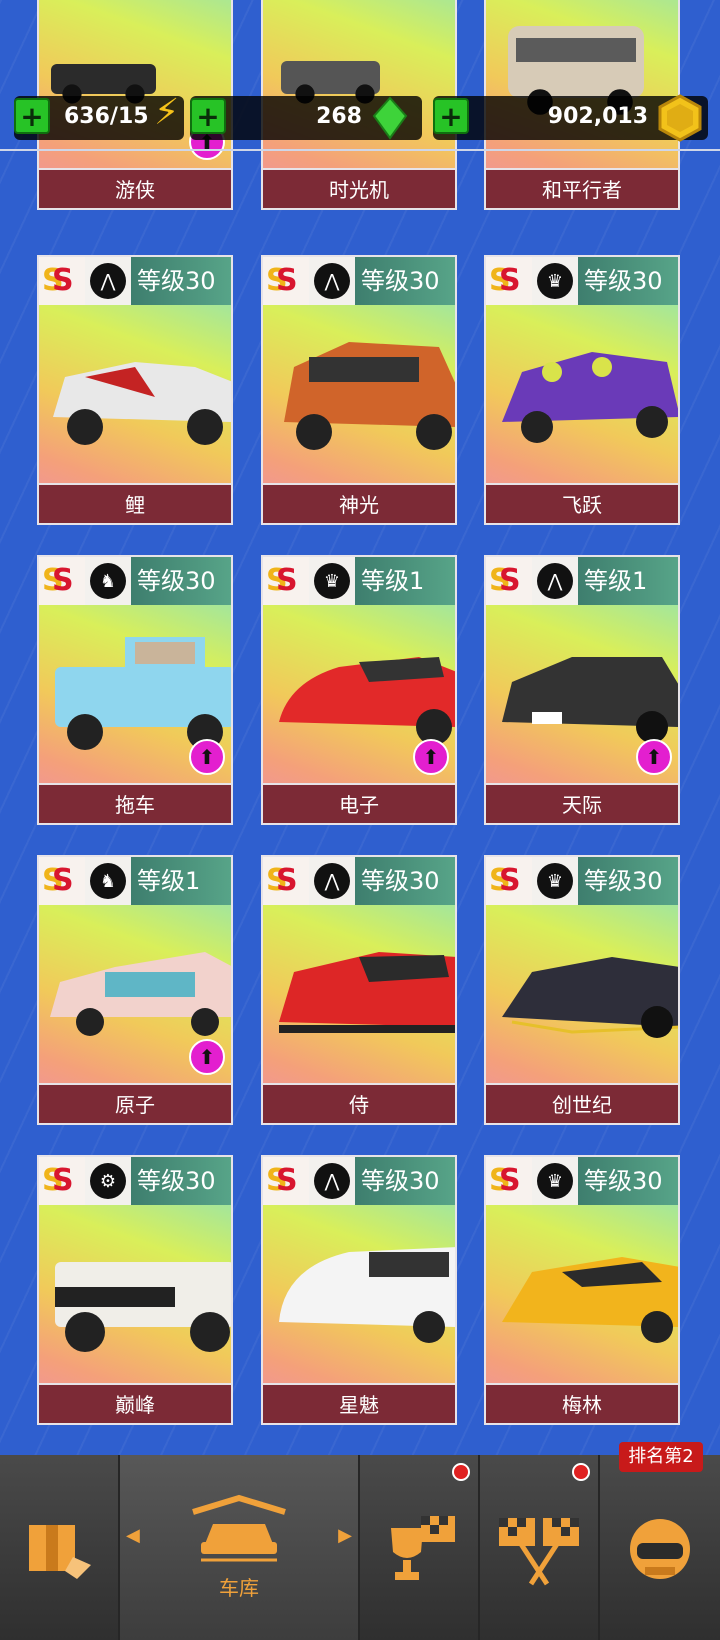 The height and width of the screenshot is (1640, 720). What do you see at coordinates (390, 118) in the screenshot?
I see `gem-icon` at bounding box center [390, 118].